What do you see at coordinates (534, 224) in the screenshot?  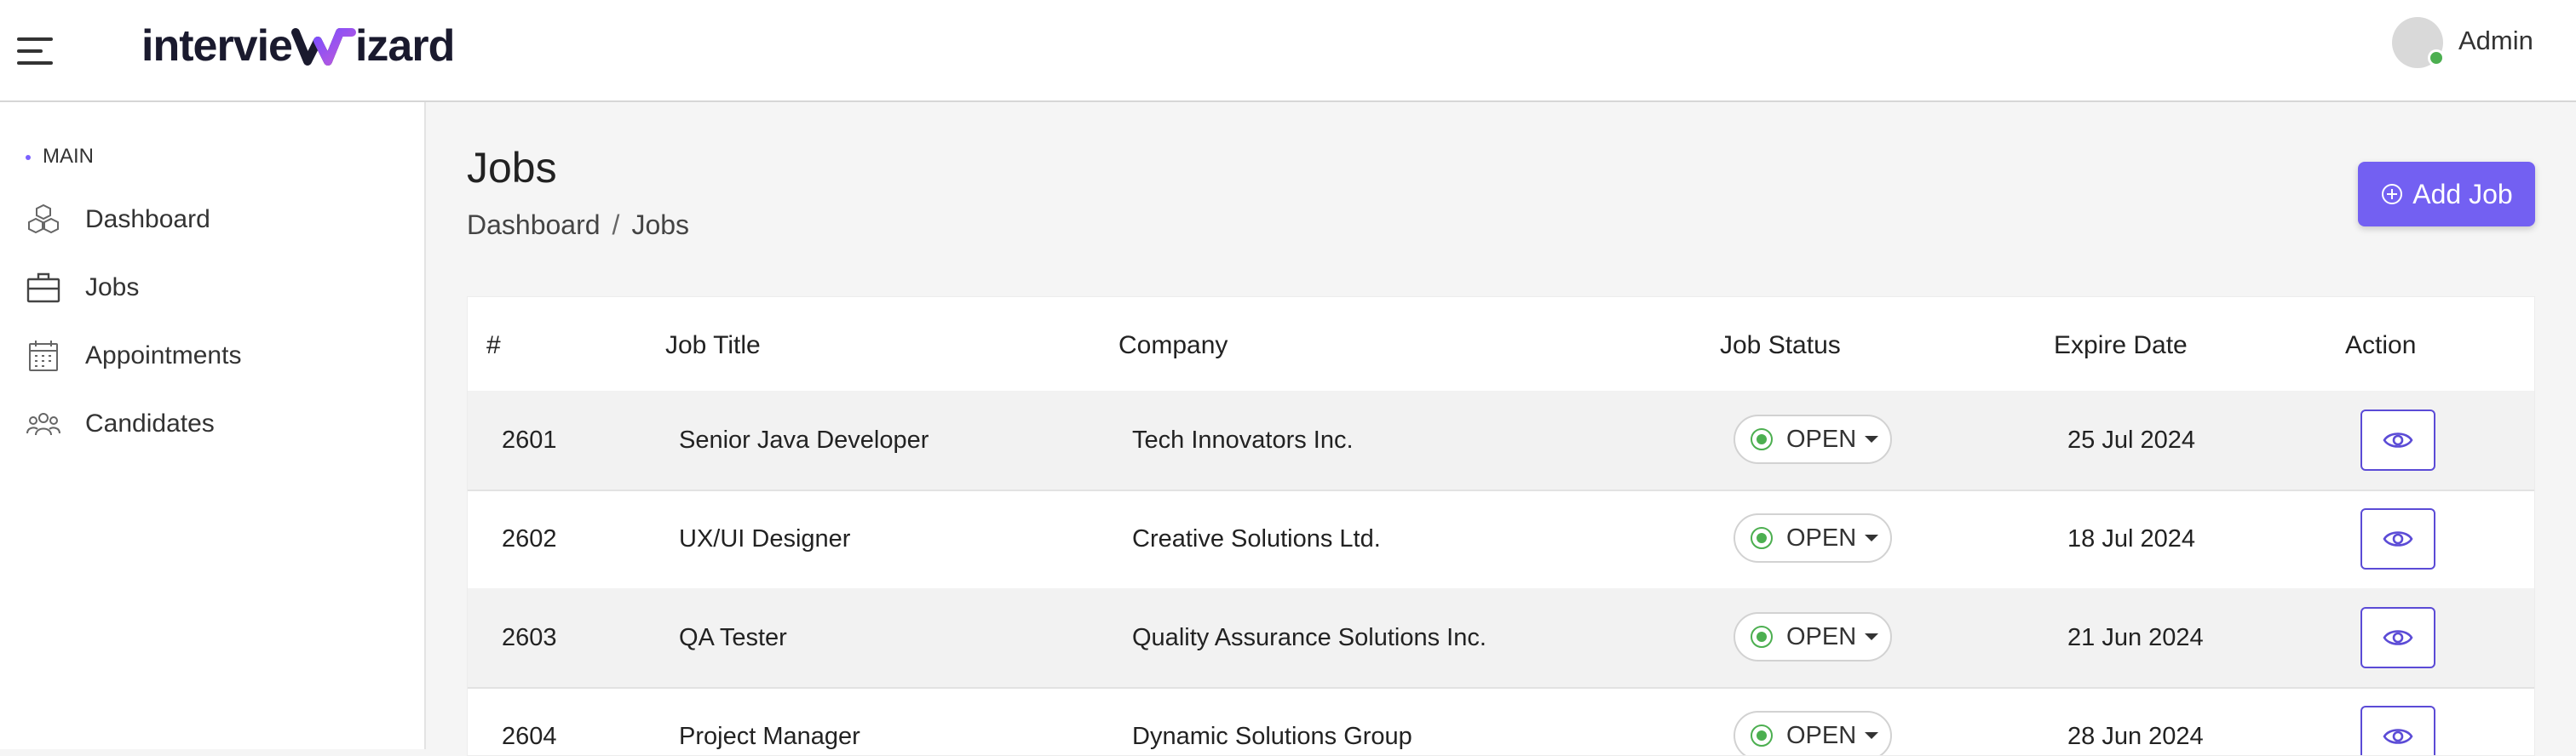 I see `breadcrumb-home: Dashboard` at bounding box center [534, 224].